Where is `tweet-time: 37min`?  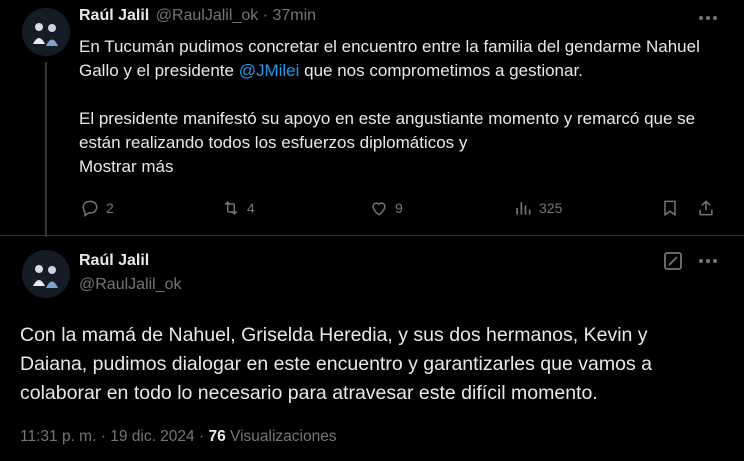
tweet-time: 37min is located at coordinates (294, 15).